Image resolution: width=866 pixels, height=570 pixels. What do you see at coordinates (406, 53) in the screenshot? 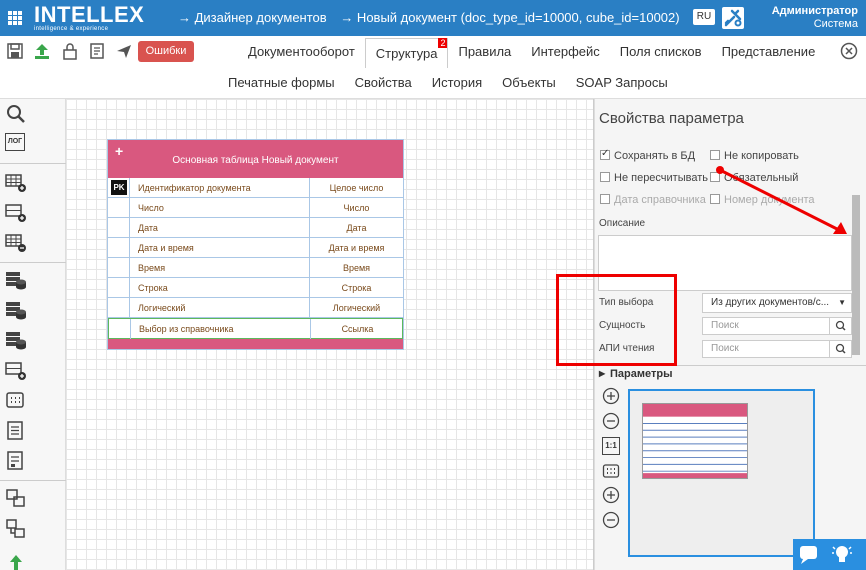
I see `tab-structure: Структура 2` at bounding box center [406, 53].